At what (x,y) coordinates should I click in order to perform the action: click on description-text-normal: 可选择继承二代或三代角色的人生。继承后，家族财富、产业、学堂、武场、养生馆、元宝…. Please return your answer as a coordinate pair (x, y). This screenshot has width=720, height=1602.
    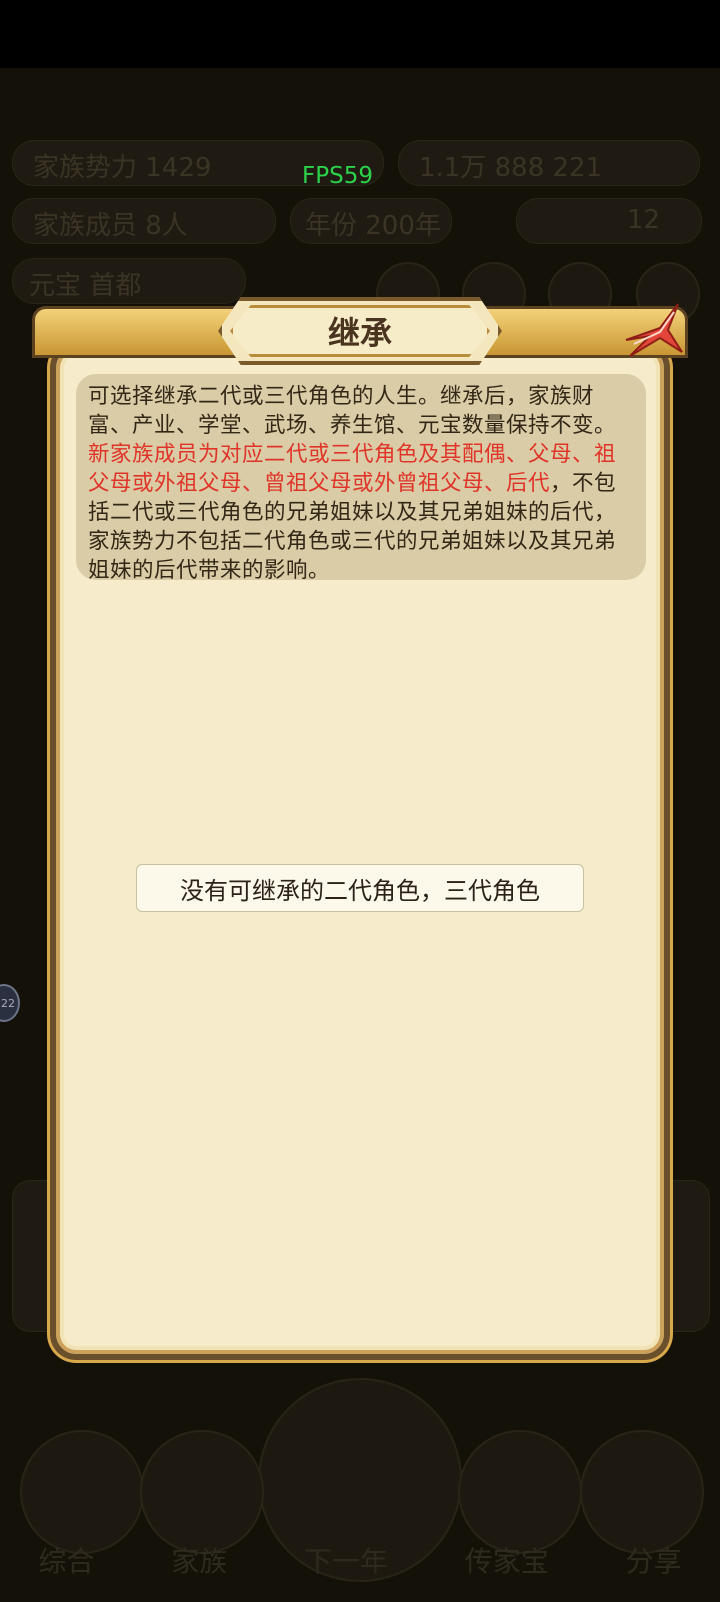
    Looking at the image, I should click on (352, 411).